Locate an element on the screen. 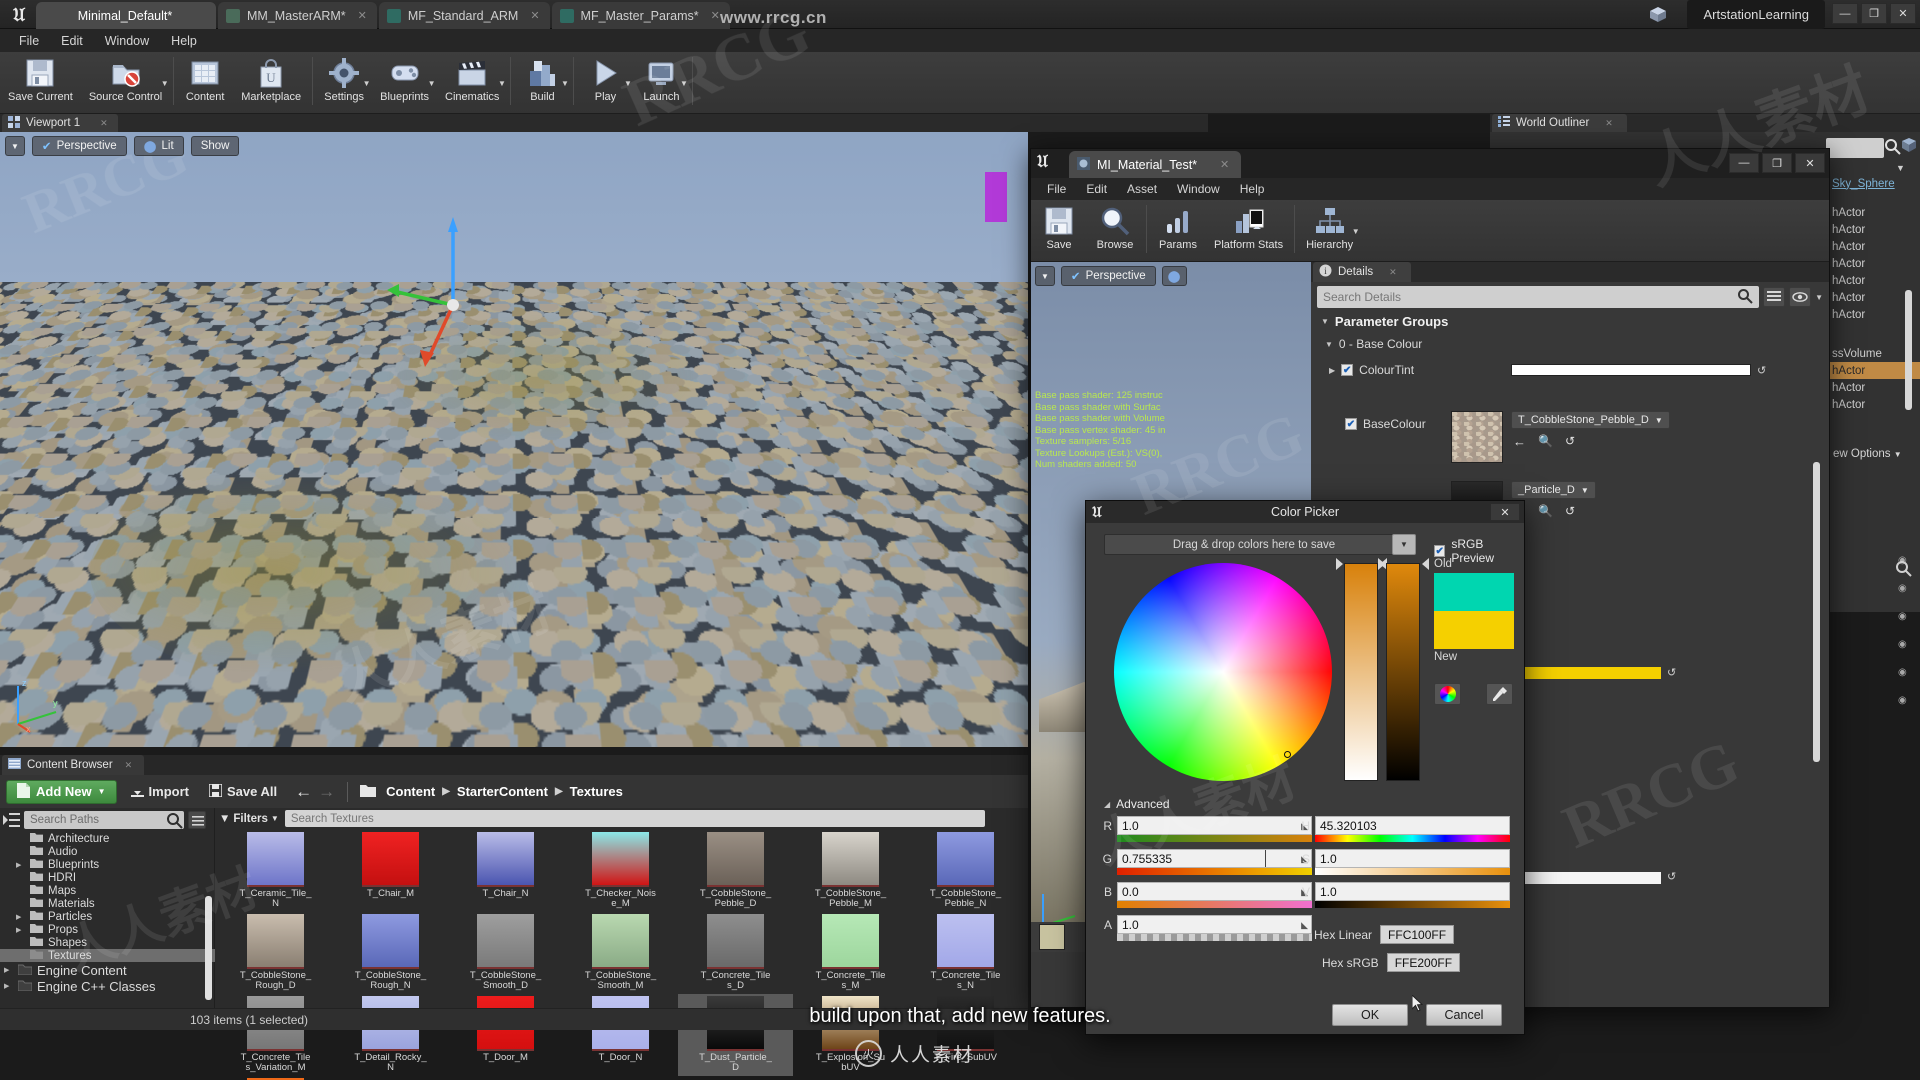 The height and width of the screenshot is (1080, 1920). spinner-icon: ◣ is located at coordinates (1304, 925).